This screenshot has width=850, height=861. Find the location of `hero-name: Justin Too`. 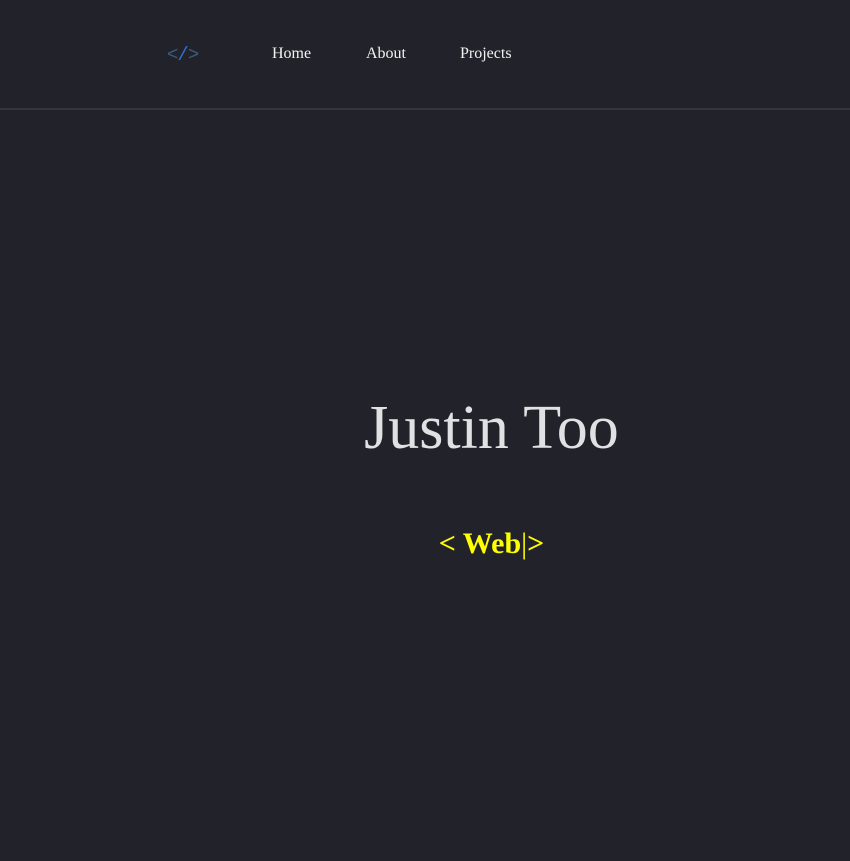

hero-name: Justin Too is located at coordinates (491, 428).